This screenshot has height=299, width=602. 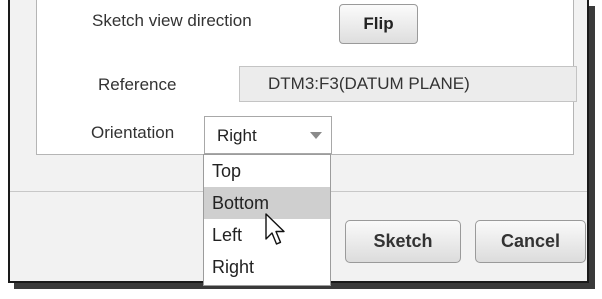 What do you see at coordinates (137, 84) in the screenshot?
I see `reference-label: Reference` at bounding box center [137, 84].